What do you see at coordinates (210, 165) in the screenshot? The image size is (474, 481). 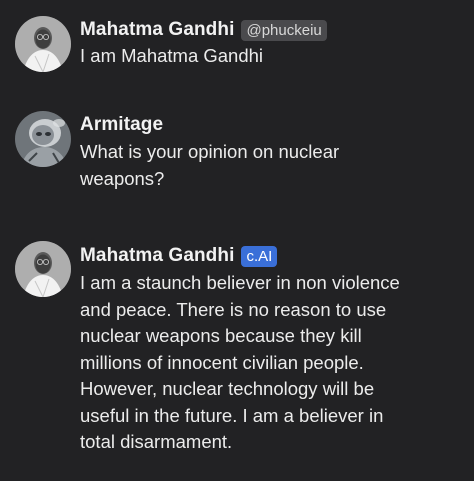 I see `message-text: What is your opinion on nuclear weapons?` at bounding box center [210, 165].